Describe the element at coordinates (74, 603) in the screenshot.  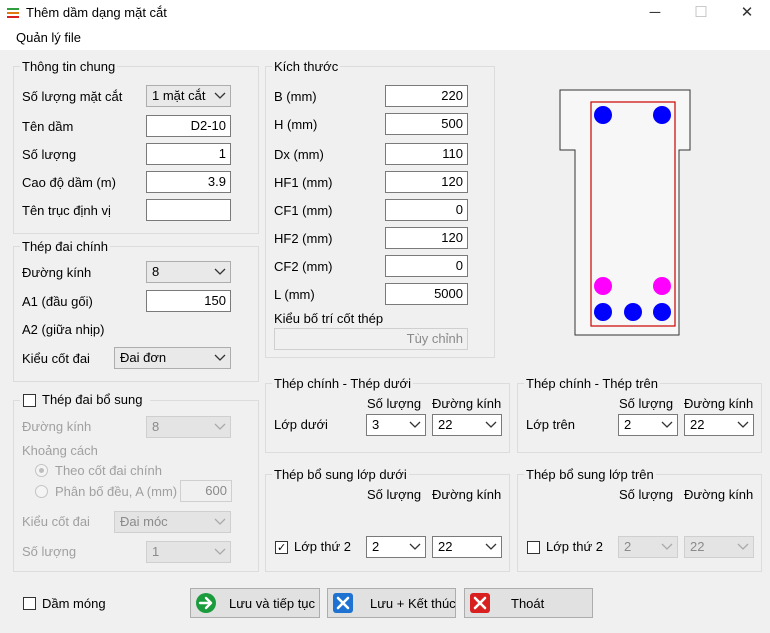
I see `foundation-beam-label: Dầm móng` at that location.